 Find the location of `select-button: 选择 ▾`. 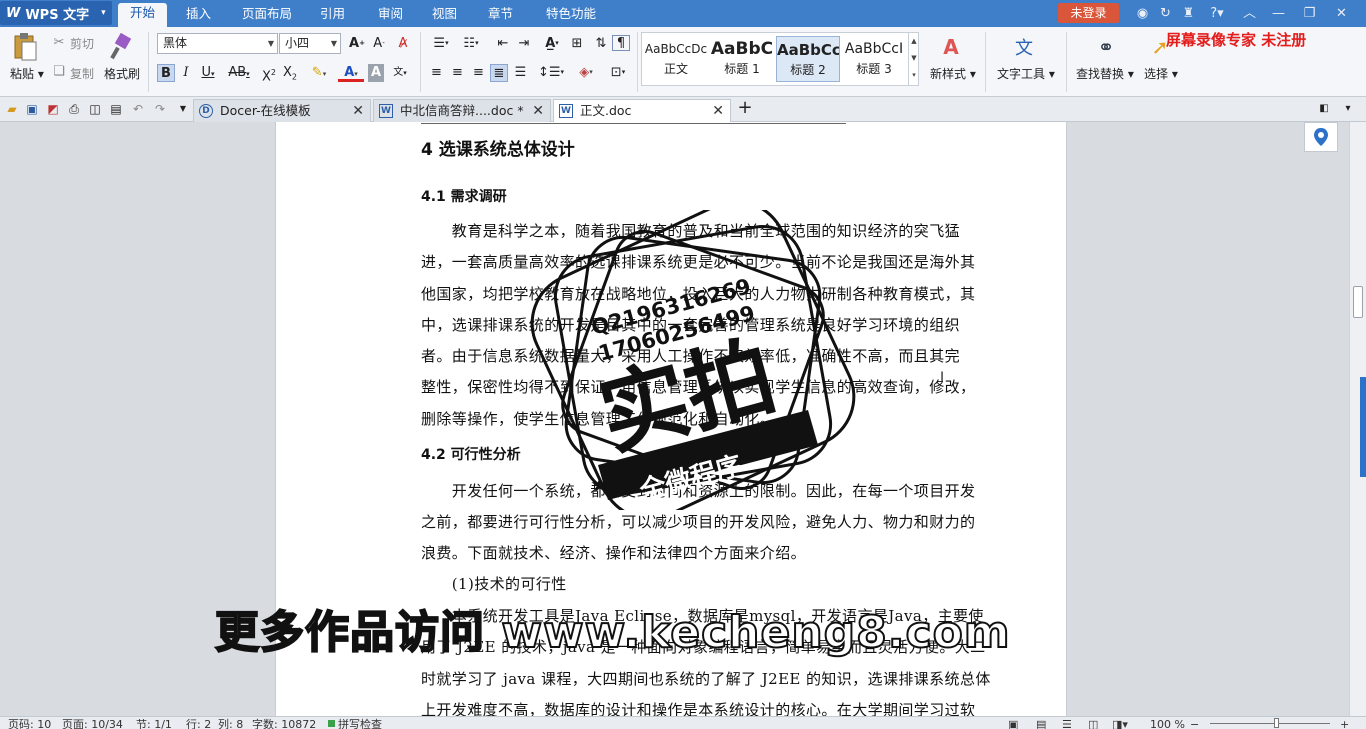

select-button: 选择 ▾ is located at coordinates (1161, 73).